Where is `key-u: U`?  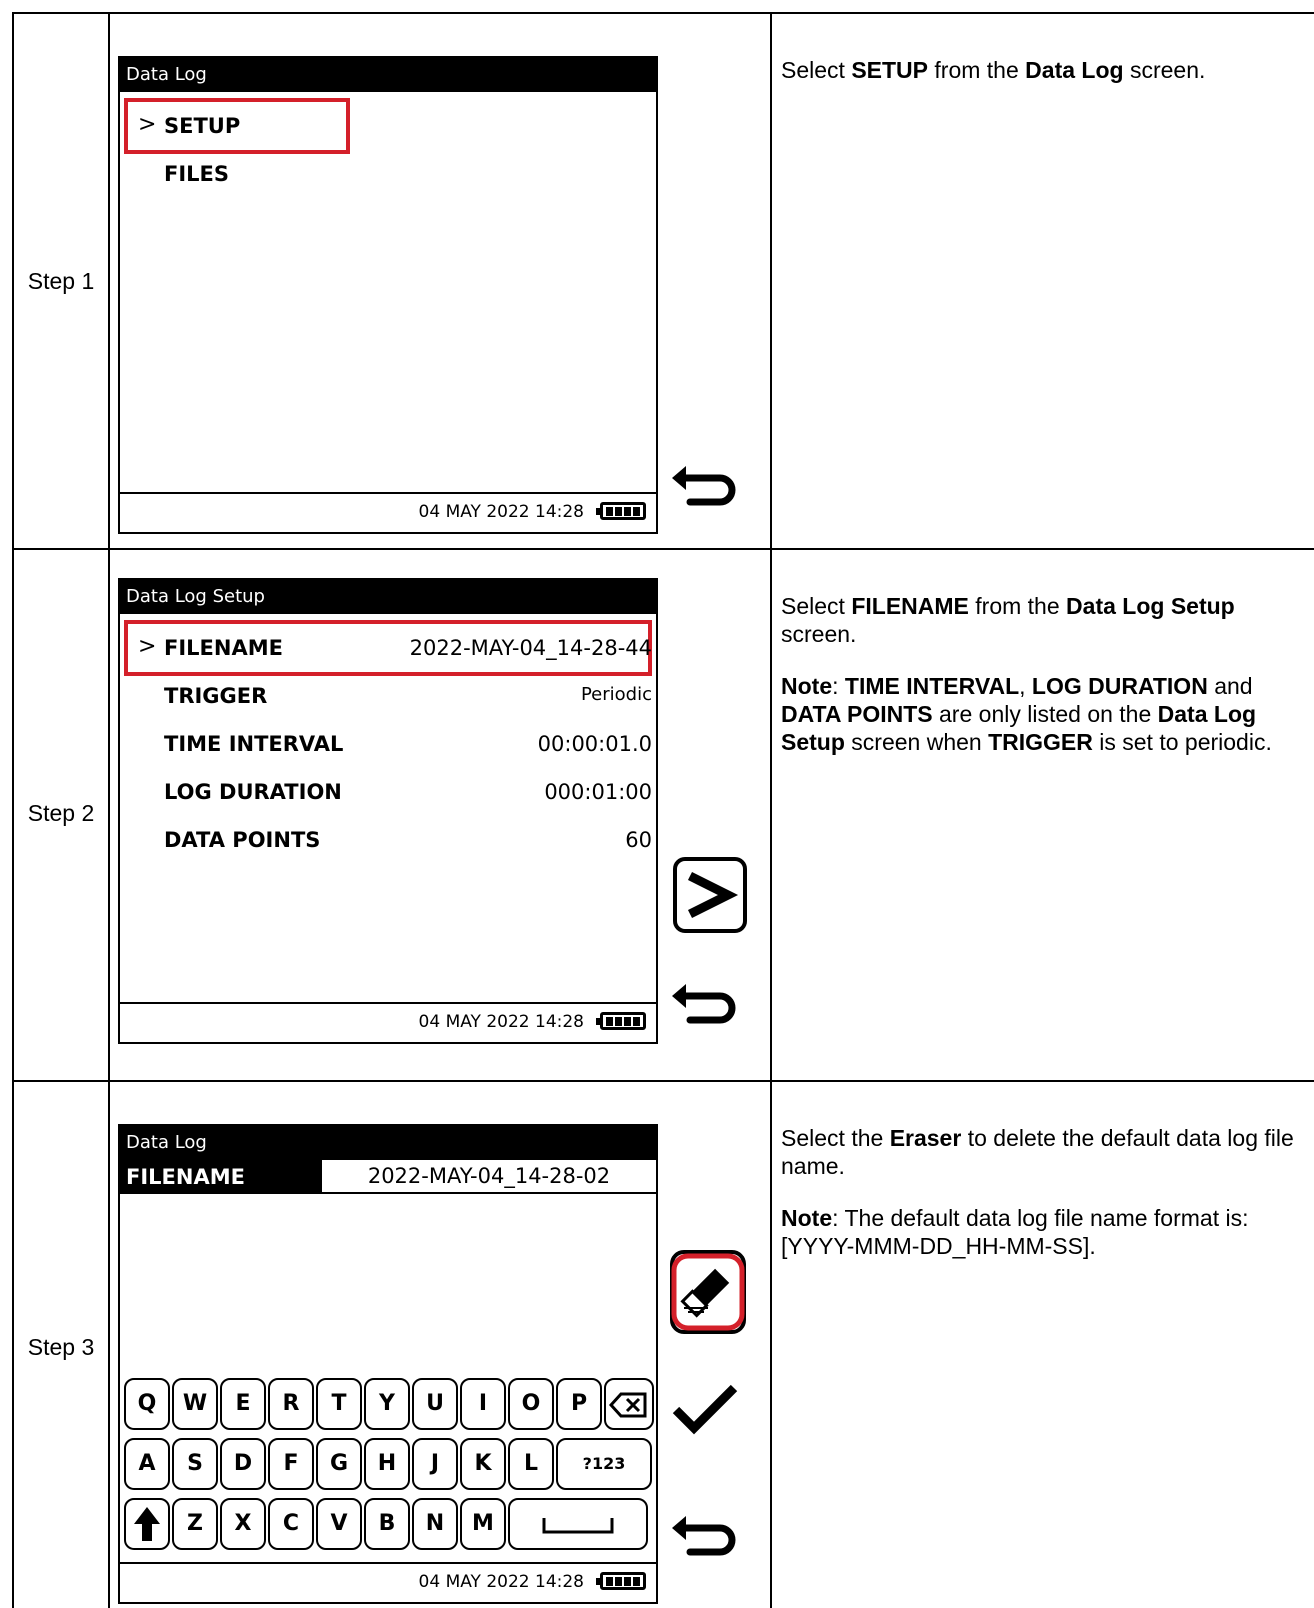
key-u: U is located at coordinates (435, 1404).